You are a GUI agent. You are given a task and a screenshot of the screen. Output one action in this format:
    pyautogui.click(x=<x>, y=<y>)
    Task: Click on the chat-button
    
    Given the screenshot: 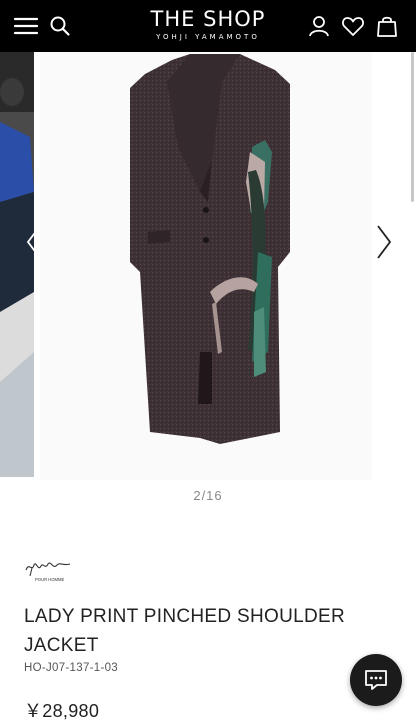 What is the action you would take?
    pyautogui.click(x=376, y=680)
    